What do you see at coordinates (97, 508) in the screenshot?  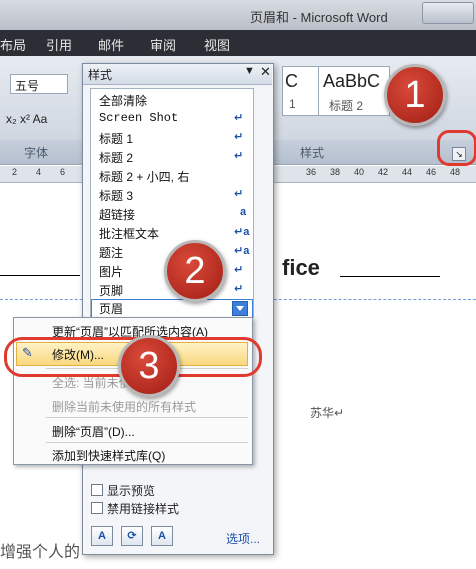 I see `disable-linked-checkbox` at bounding box center [97, 508].